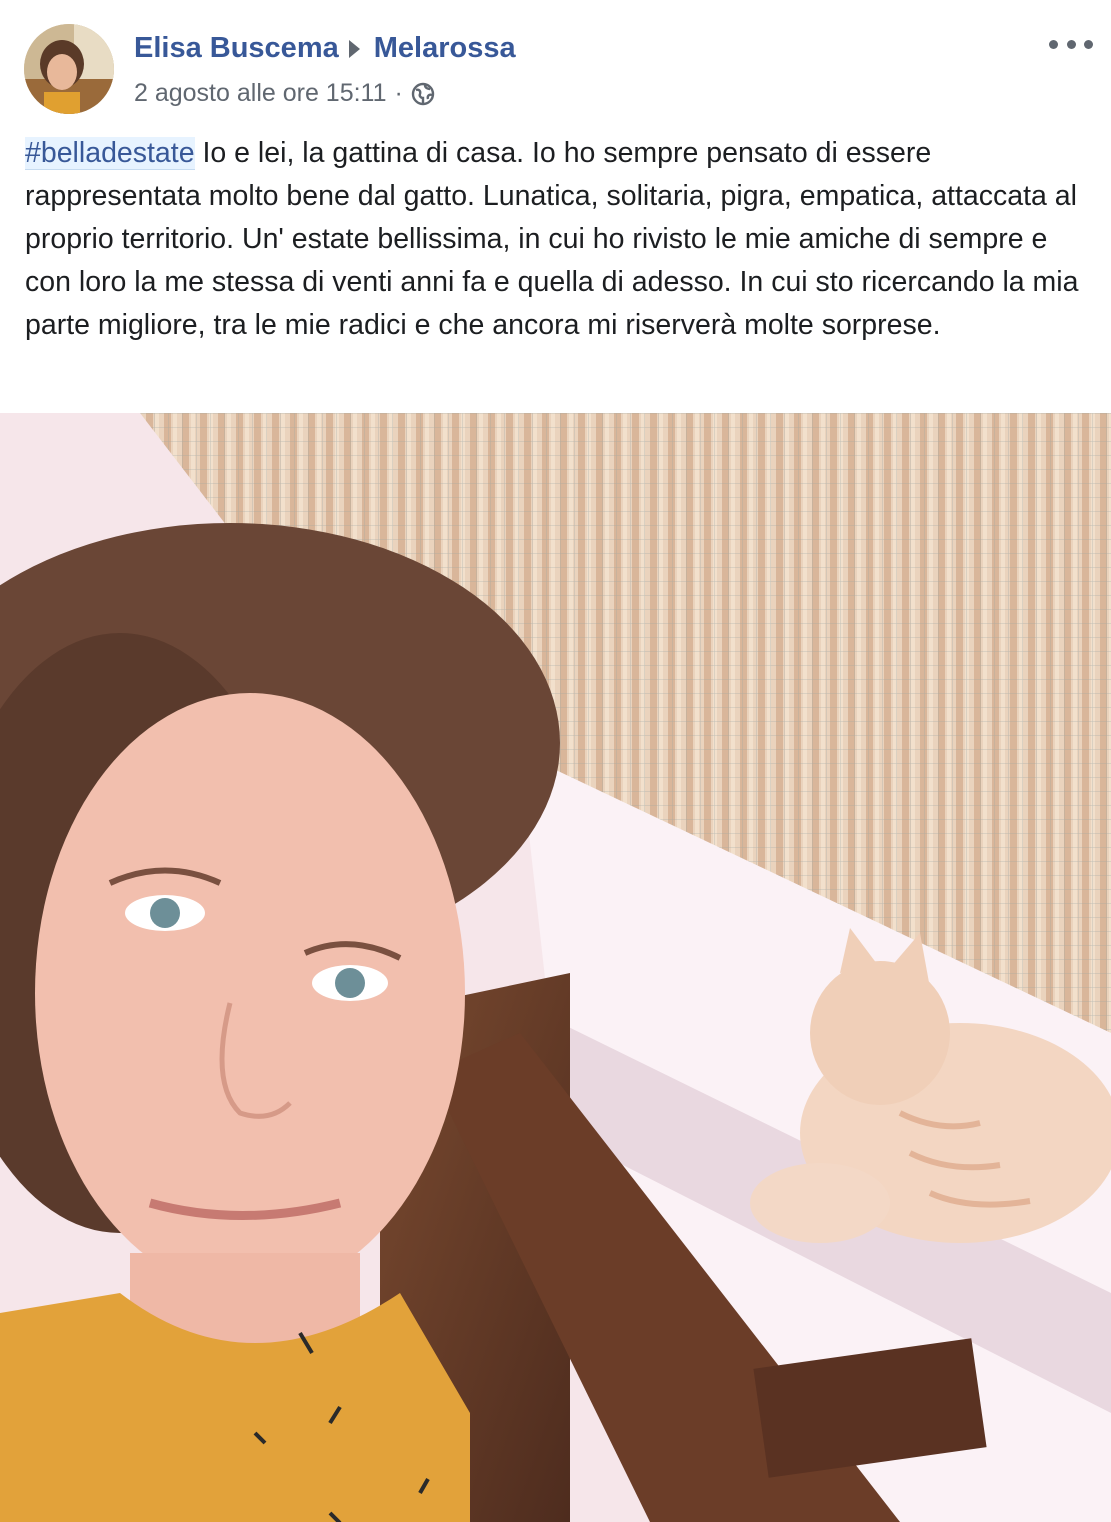  What do you see at coordinates (236, 48) in the screenshot?
I see `author-name-link: Elisa Buscema` at bounding box center [236, 48].